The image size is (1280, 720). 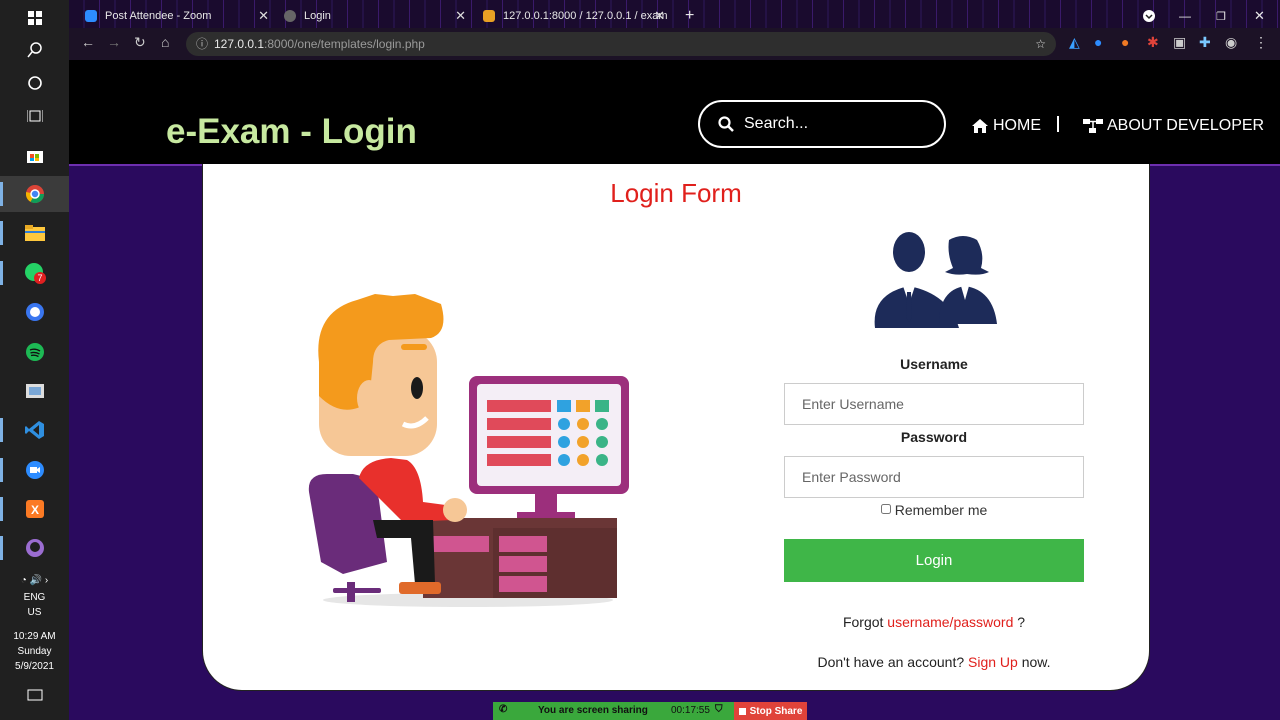 What do you see at coordinates (934, 404) in the screenshot?
I see `username-field` at bounding box center [934, 404].